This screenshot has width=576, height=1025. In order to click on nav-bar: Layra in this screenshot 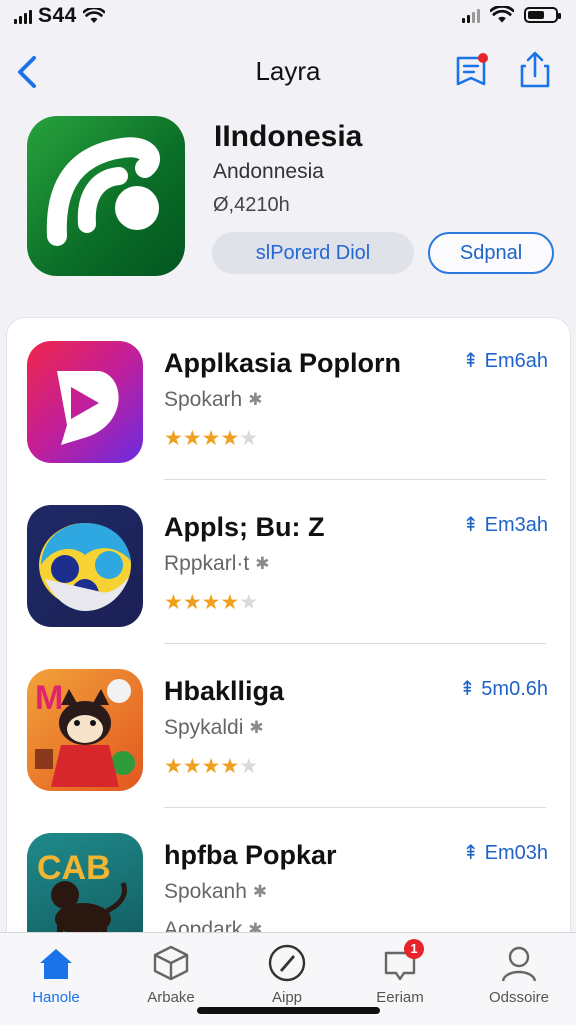, I will do `click(288, 72)`.